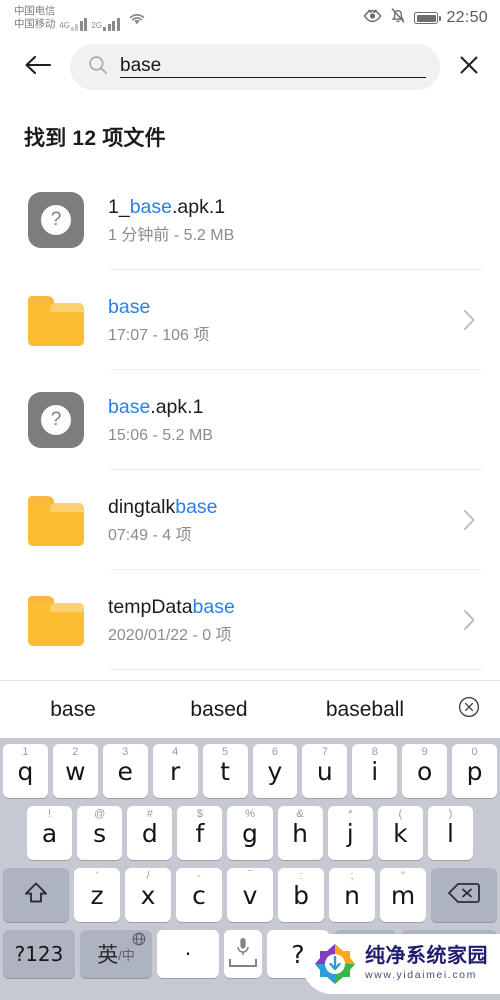 Image resolution: width=500 pixels, height=1000 pixels. What do you see at coordinates (170, 636) in the screenshot?
I see `row-subtitle: 2020/01/22 - 0 项` at bounding box center [170, 636].